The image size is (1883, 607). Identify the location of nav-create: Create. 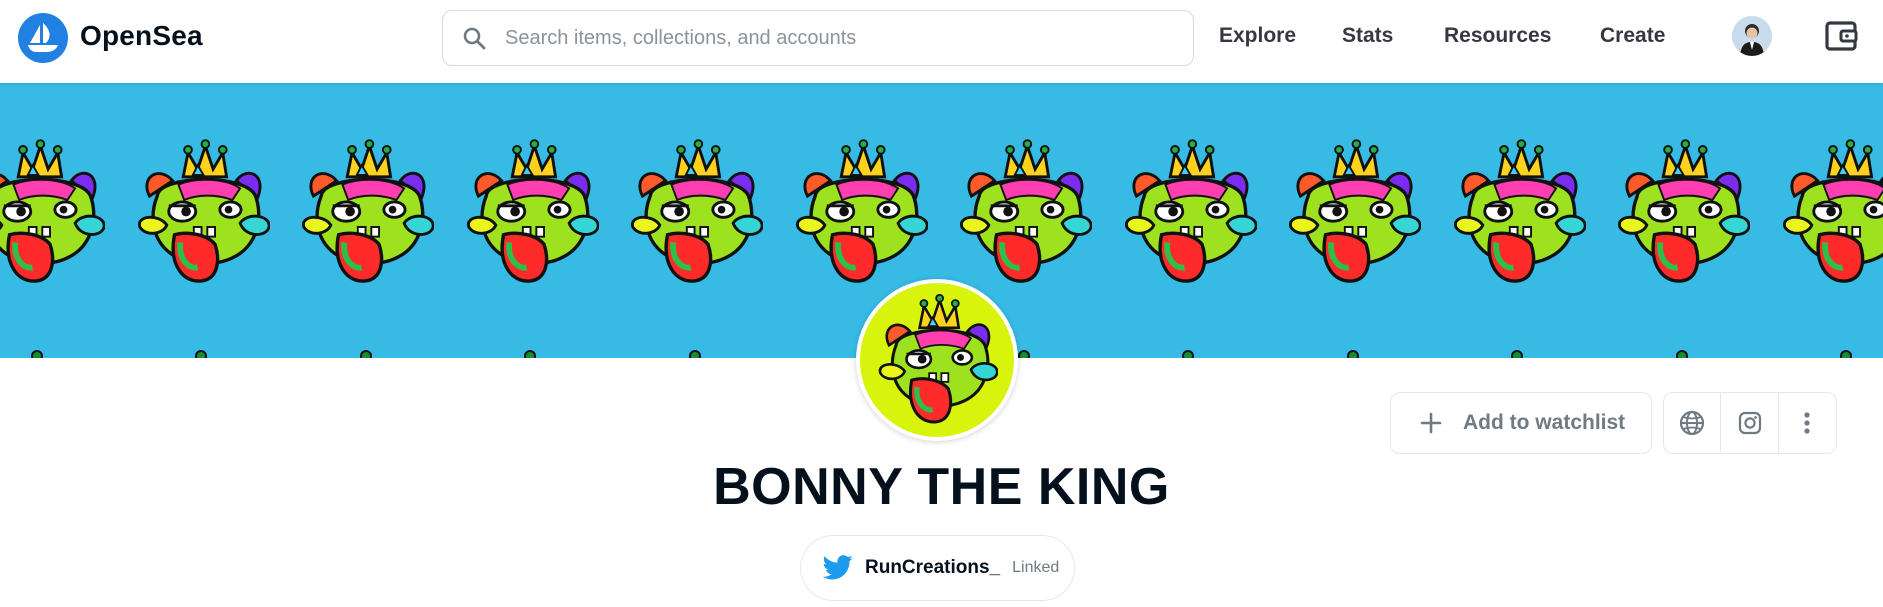
(1632, 36).